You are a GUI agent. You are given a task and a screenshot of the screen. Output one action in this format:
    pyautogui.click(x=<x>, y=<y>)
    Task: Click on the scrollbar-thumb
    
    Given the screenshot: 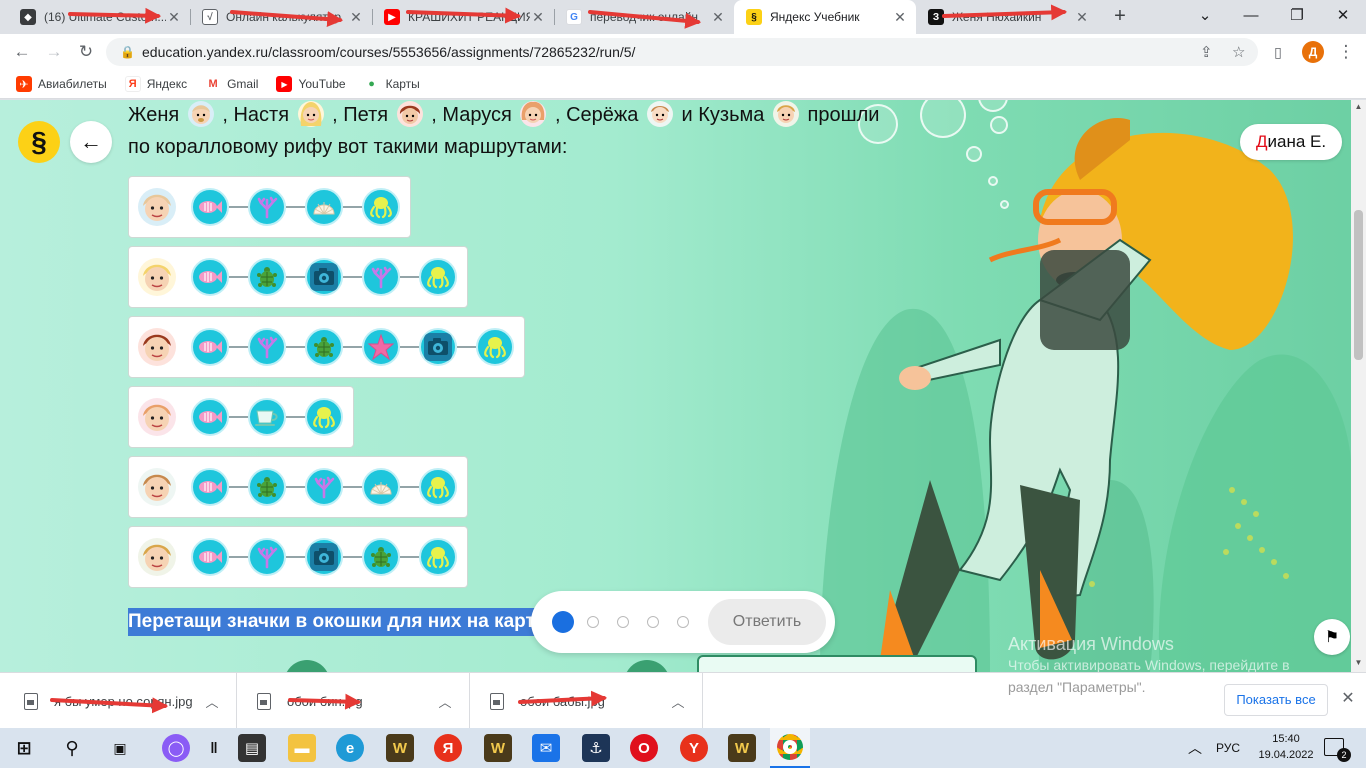 What is the action you would take?
    pyautogui.click(x=1358, y=285)
    